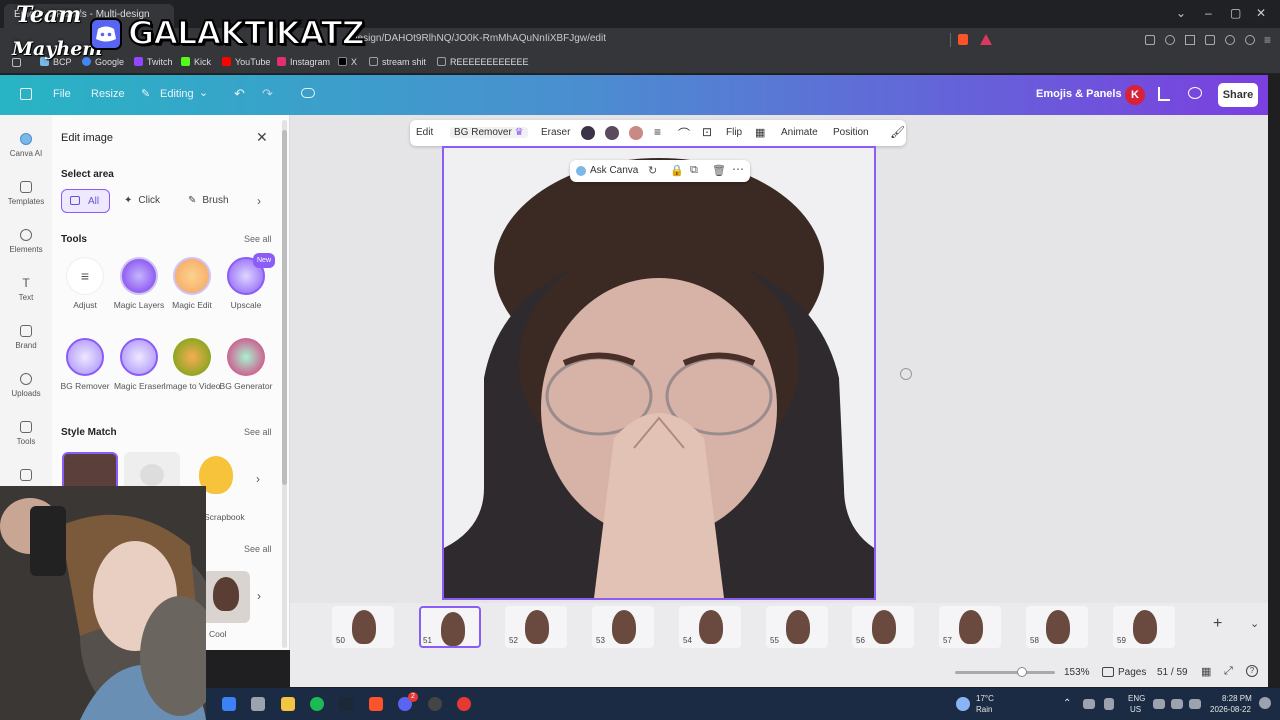  What do you see at coordinates (1079, 94) in the screenshot?
I see `project-name: Emojis & Panels` at bounding box center [1079, 94].